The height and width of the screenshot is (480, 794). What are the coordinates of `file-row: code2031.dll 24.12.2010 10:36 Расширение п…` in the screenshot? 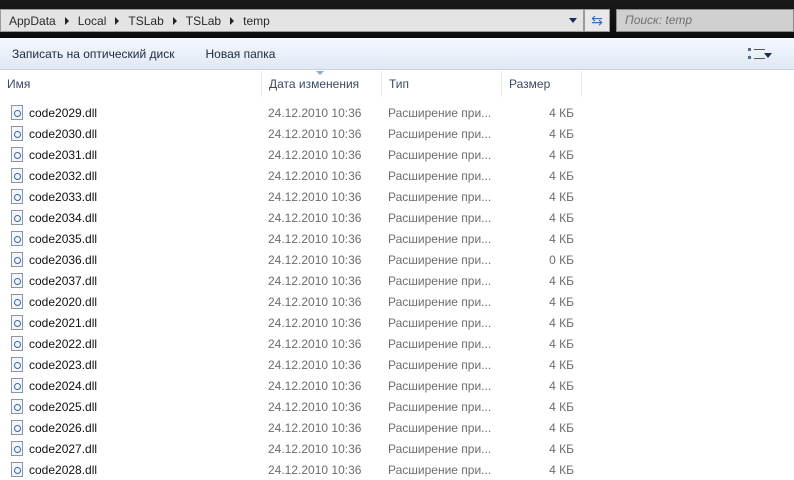 It's located at (397, 154).